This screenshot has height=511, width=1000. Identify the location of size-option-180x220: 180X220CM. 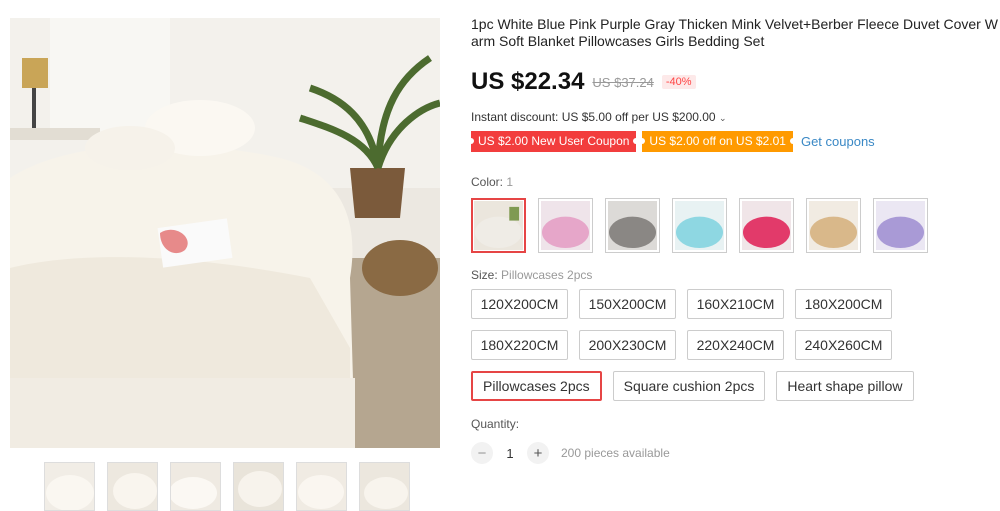
(519, 345).